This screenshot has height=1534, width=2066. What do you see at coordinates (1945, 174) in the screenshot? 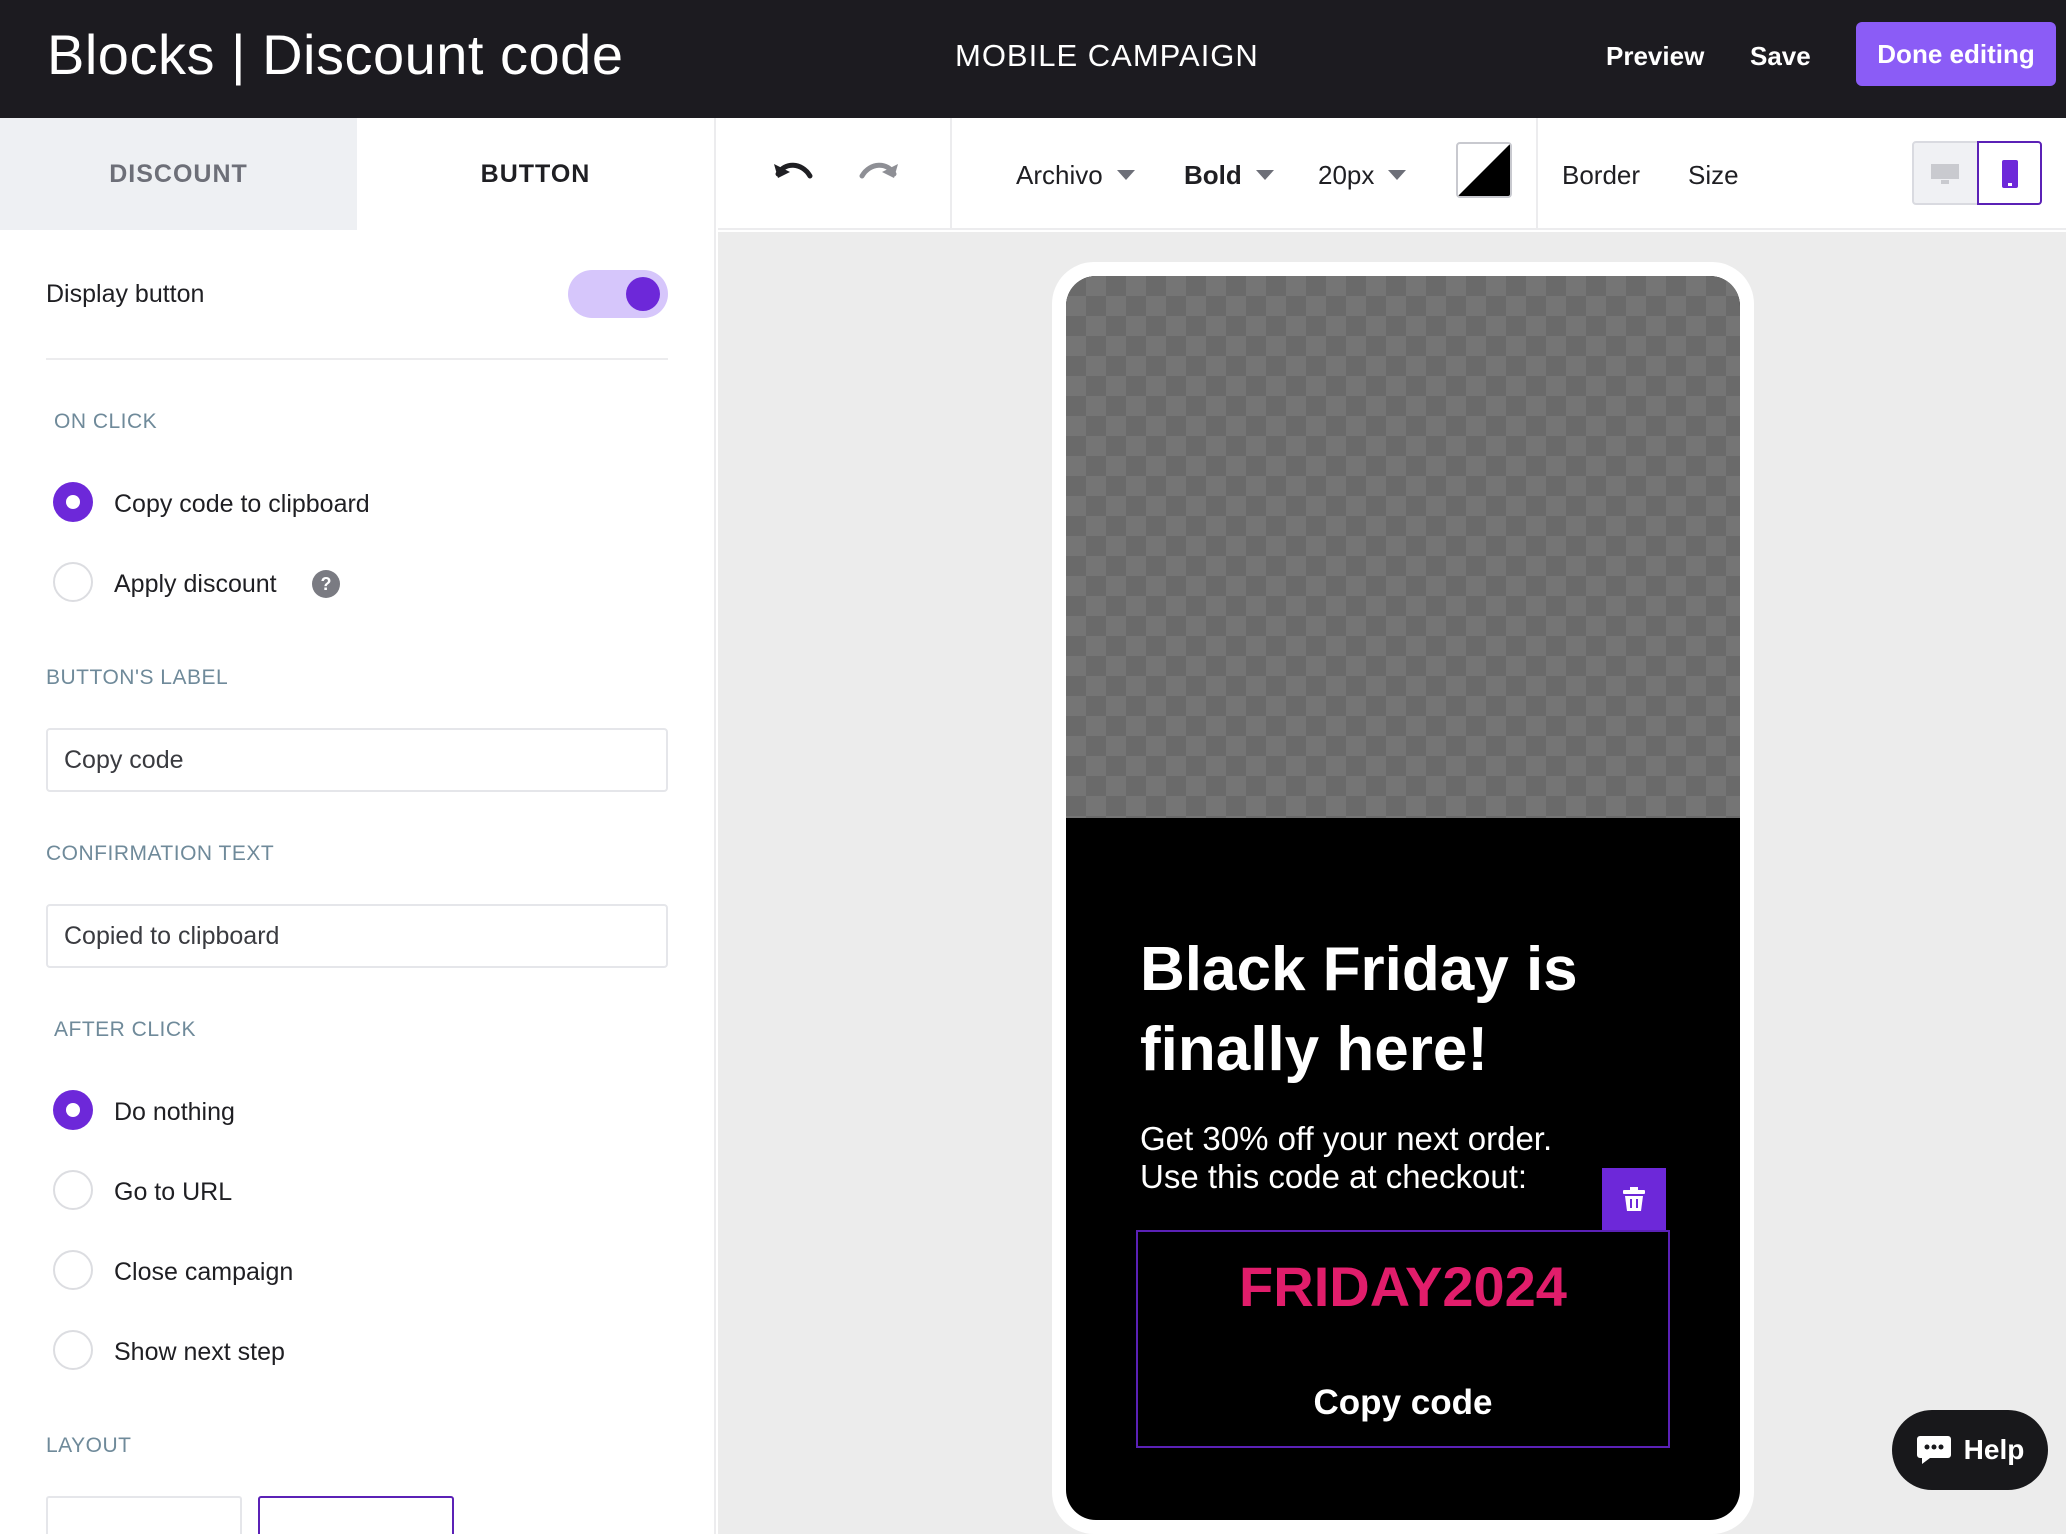
I see `desktop-icon` at bounding box center [1945, 174].